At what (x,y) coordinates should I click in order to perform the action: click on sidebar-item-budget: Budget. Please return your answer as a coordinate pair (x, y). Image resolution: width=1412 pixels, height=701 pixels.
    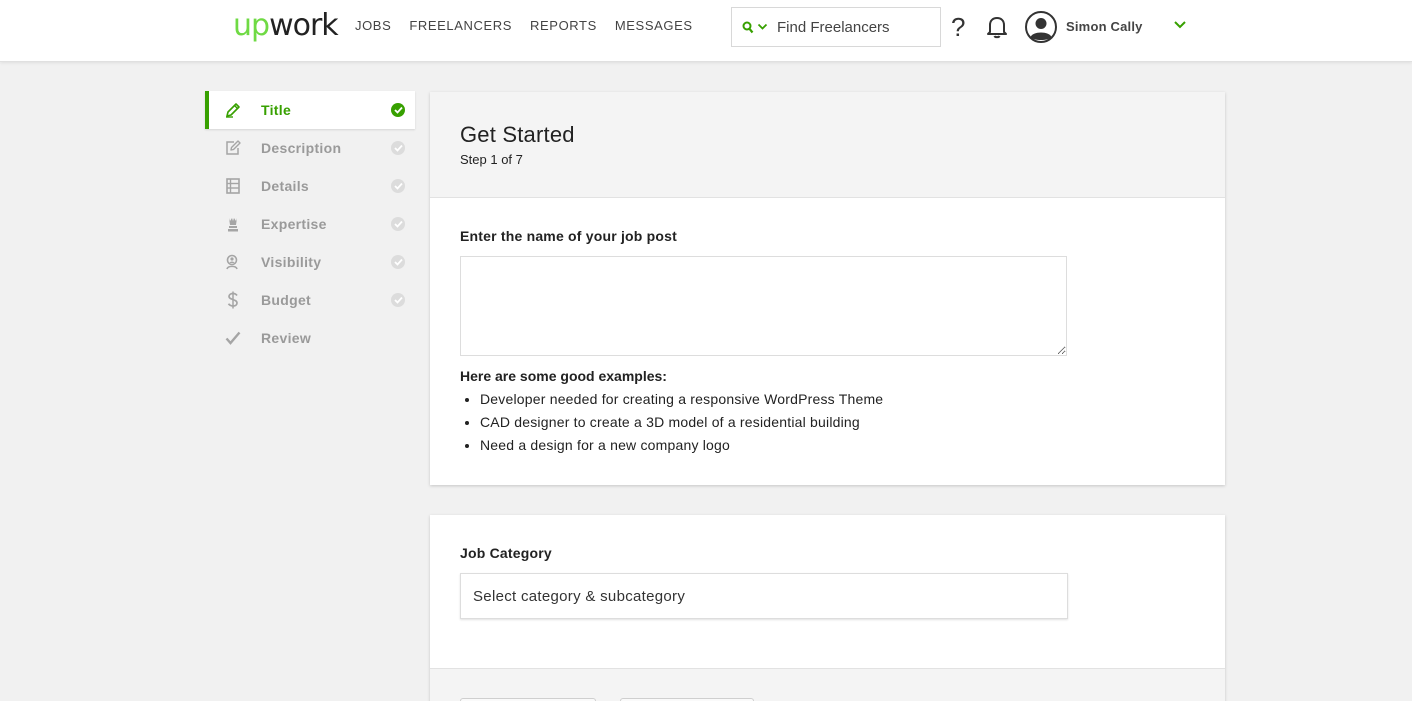
    Looking at the image, I should click on (310, 300).